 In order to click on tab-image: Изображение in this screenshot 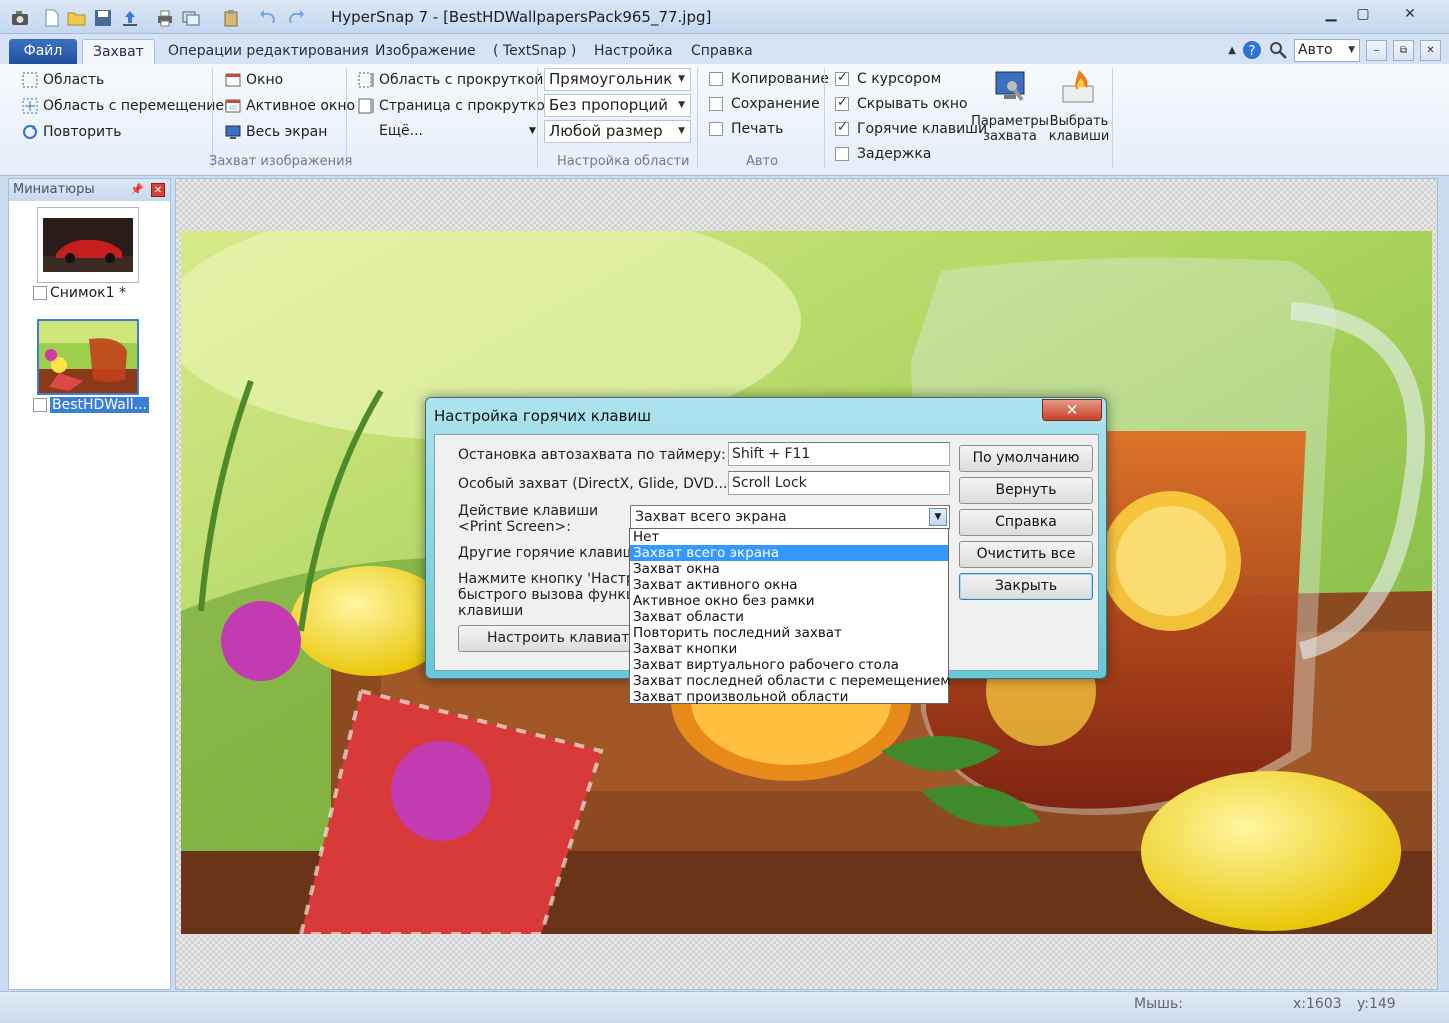, I will do `click(425, 51)`.